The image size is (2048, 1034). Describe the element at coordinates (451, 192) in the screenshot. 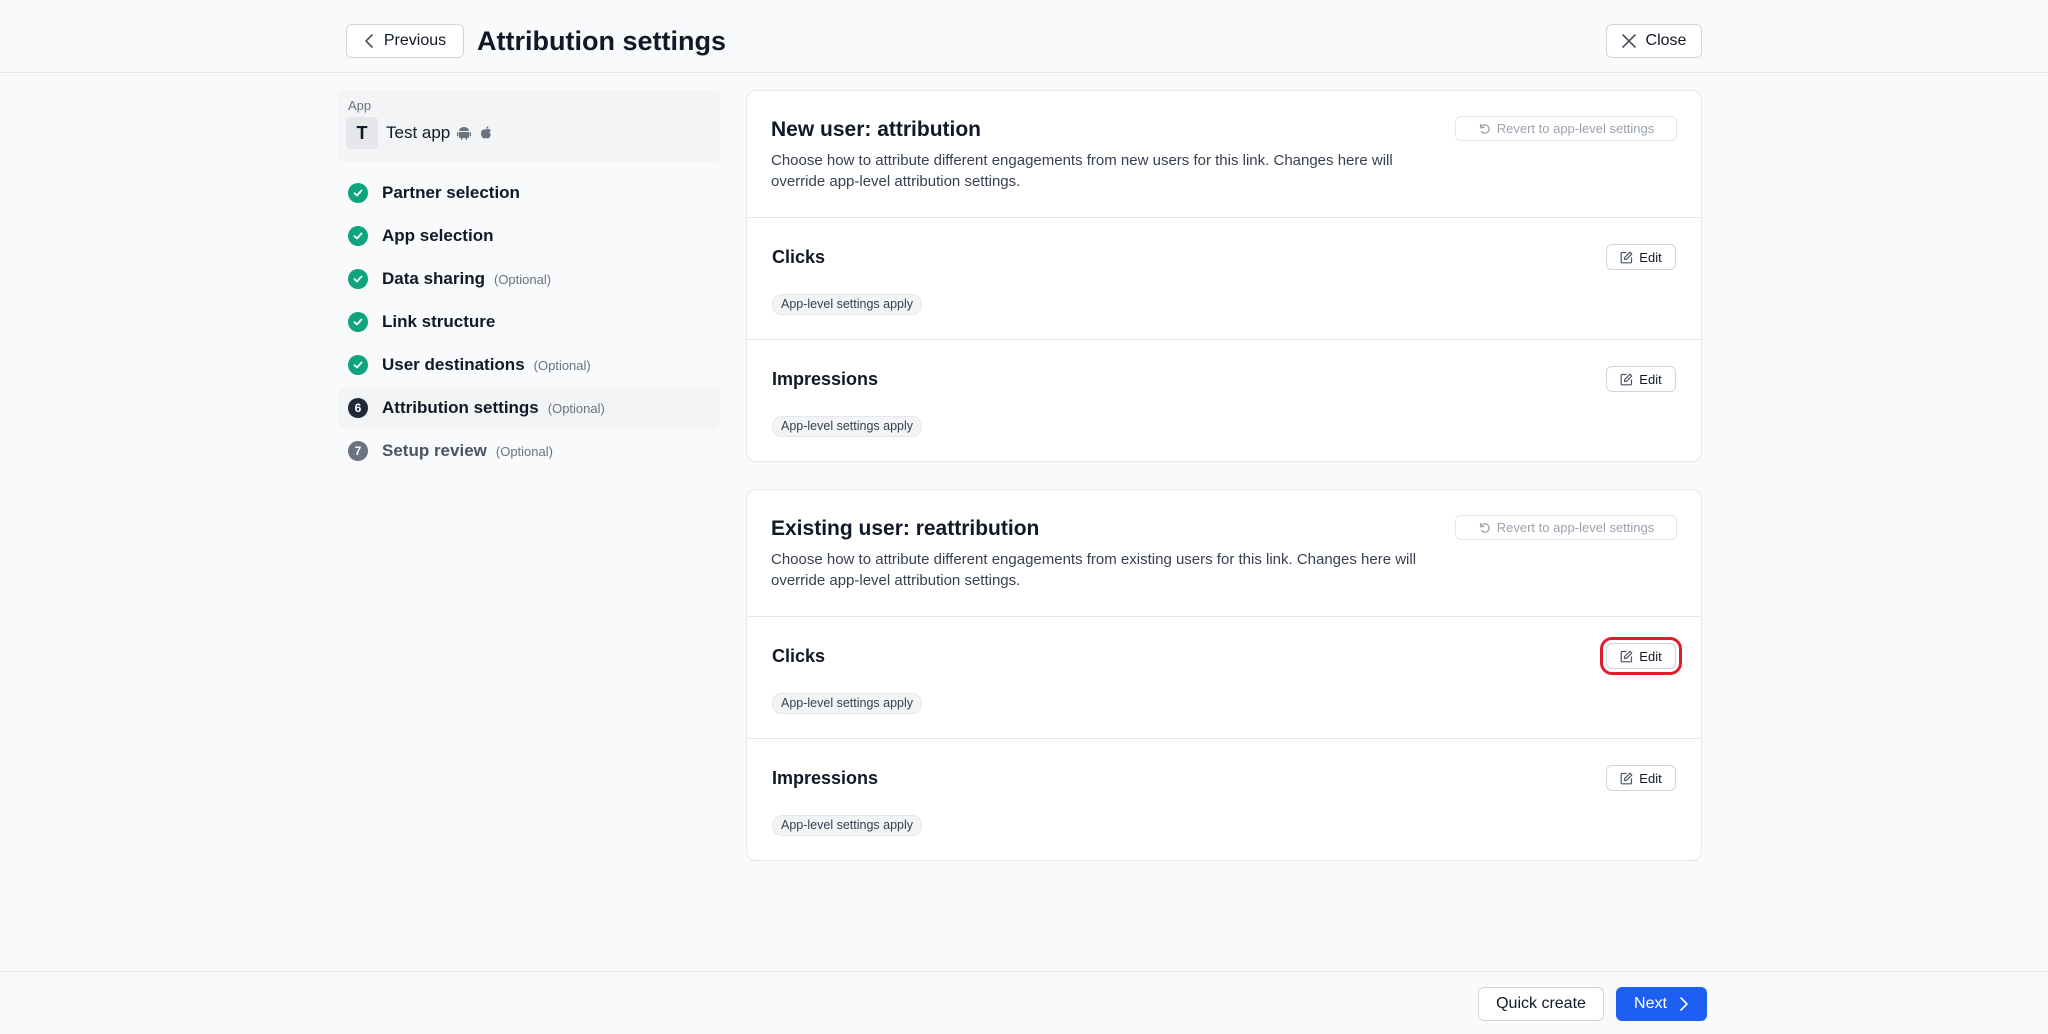

I see `step-label: Partner selection` at that location.